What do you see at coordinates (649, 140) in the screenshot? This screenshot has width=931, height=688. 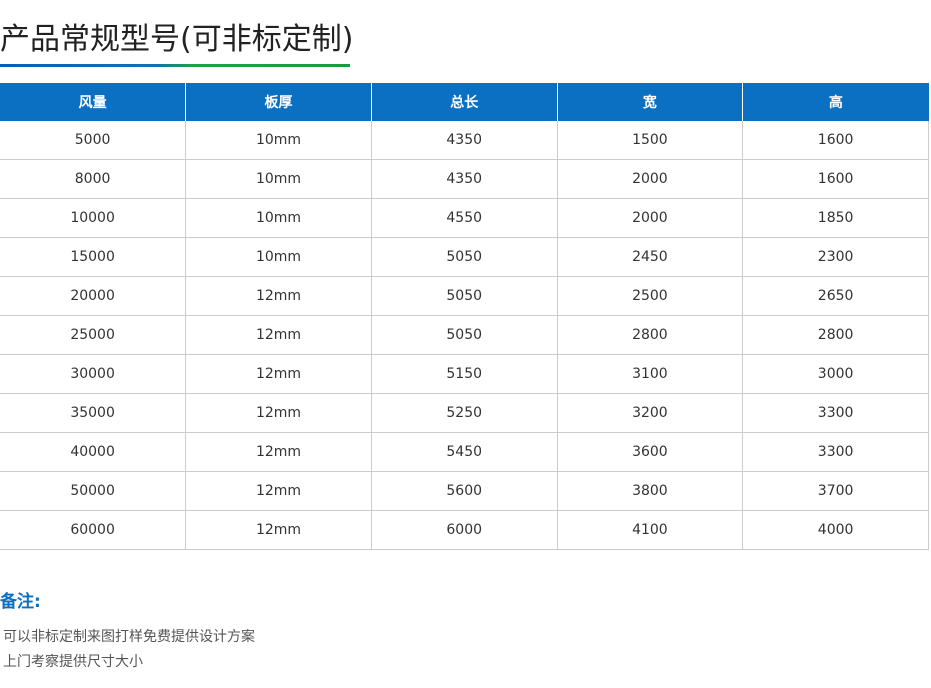 I see `table-cell-width: 1500` at bounding box center [649, 140].